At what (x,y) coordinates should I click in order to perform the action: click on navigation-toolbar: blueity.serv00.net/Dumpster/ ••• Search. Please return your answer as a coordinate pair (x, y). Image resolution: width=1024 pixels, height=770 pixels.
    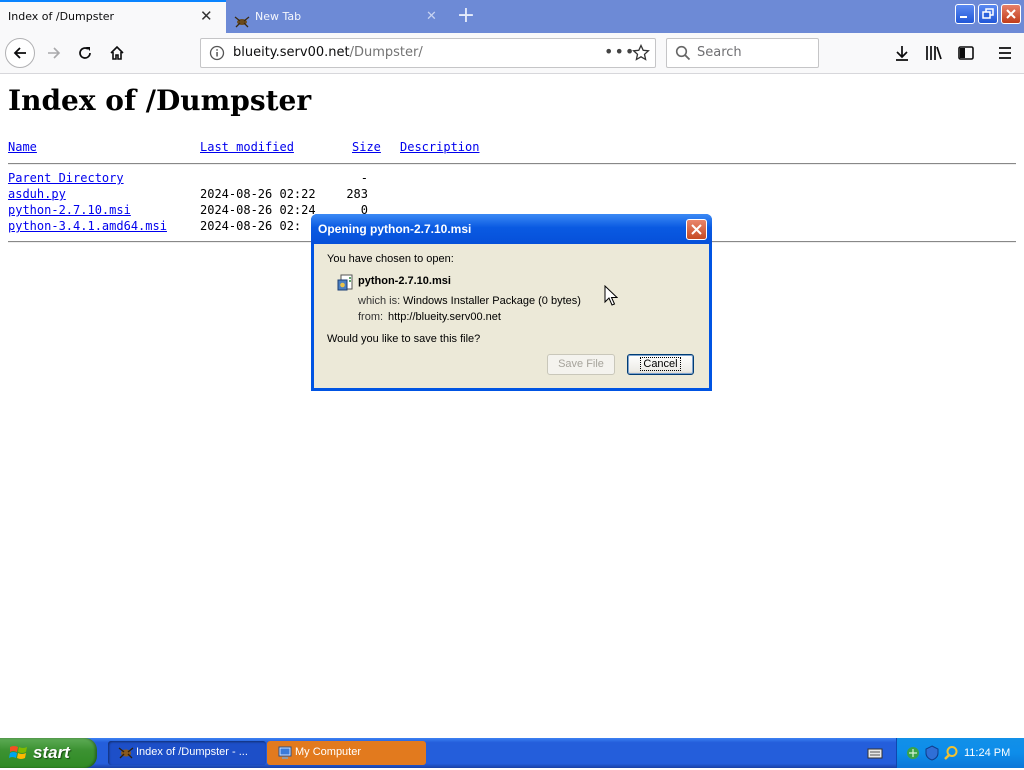
    Looking at the image, I should click on (512, 53).